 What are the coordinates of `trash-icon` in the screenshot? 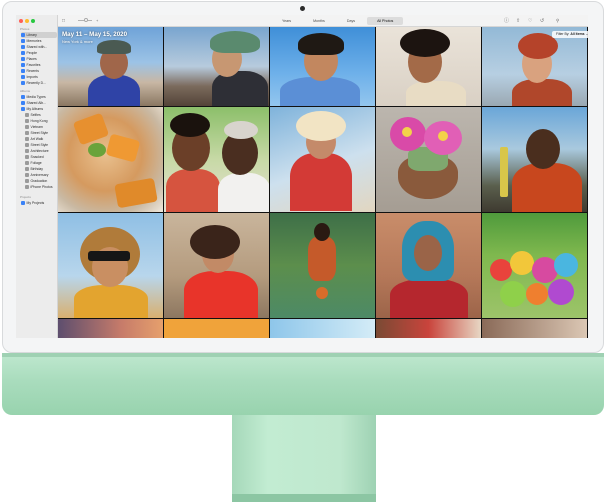 It's located at (23, 83).